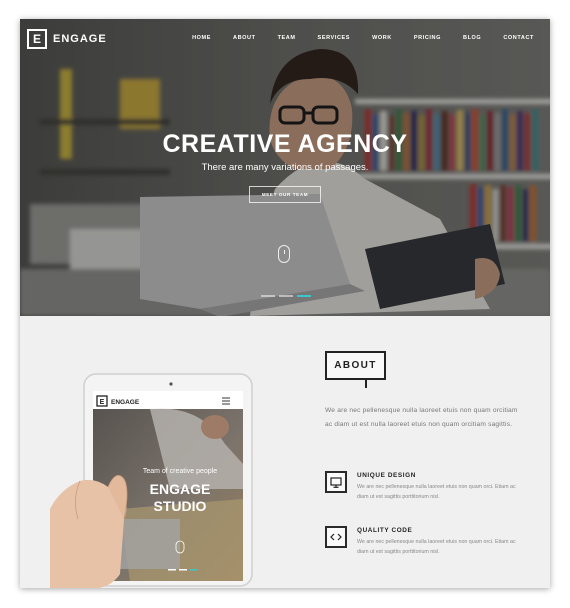  Describe the element at coordinates (285, 144) in the screenshot. I see `hero-title: CREATIVE AGENCY` at that location.